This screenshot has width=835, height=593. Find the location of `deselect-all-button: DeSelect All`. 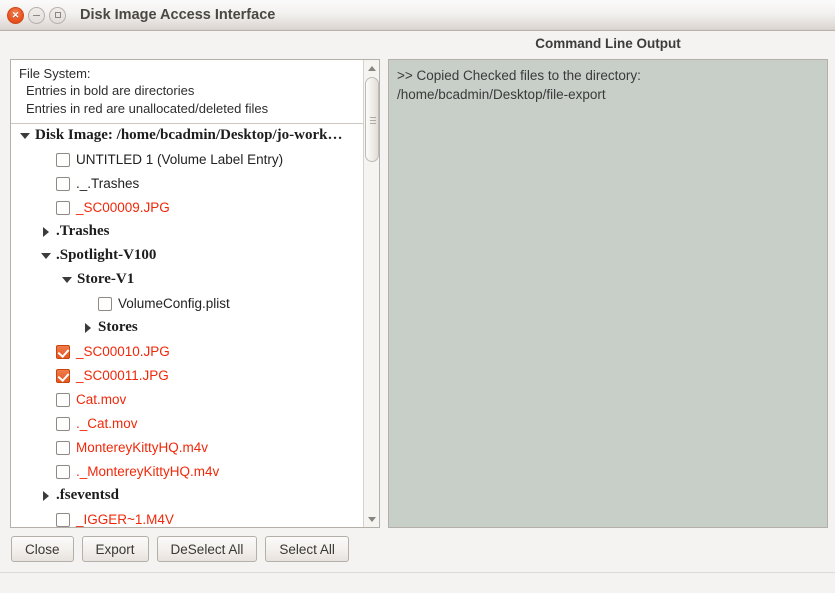

deselect-all-button: DeSelect All is located at coordinates (207, 549).